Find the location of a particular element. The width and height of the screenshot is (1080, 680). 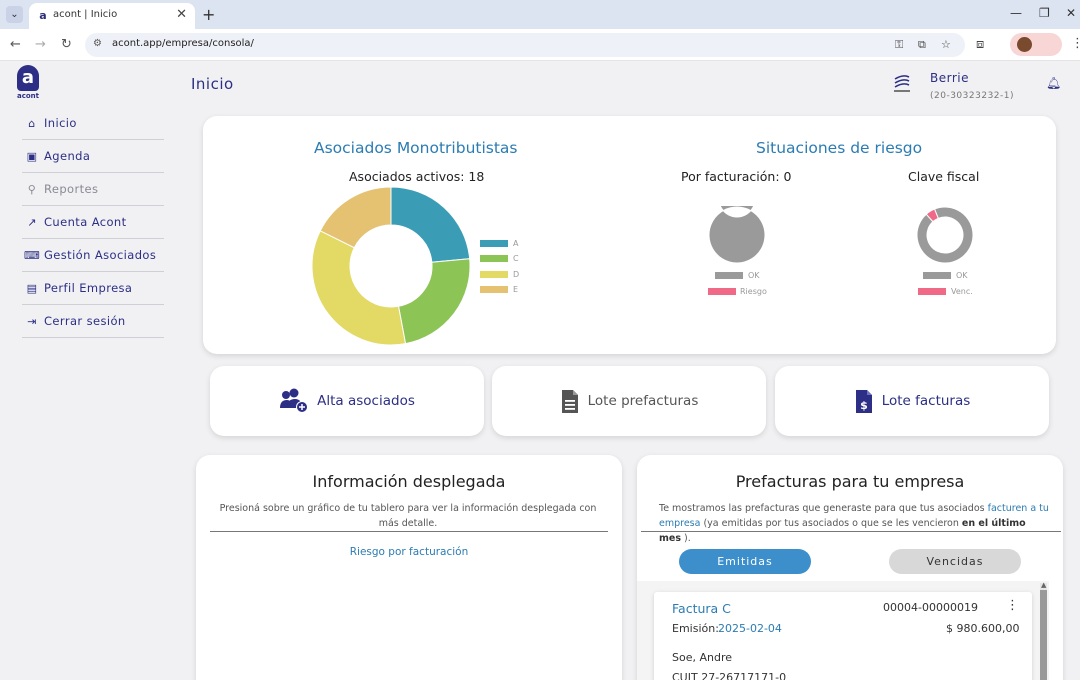

clave-fiscal-donut-chart is located at coordinates (945, 235).